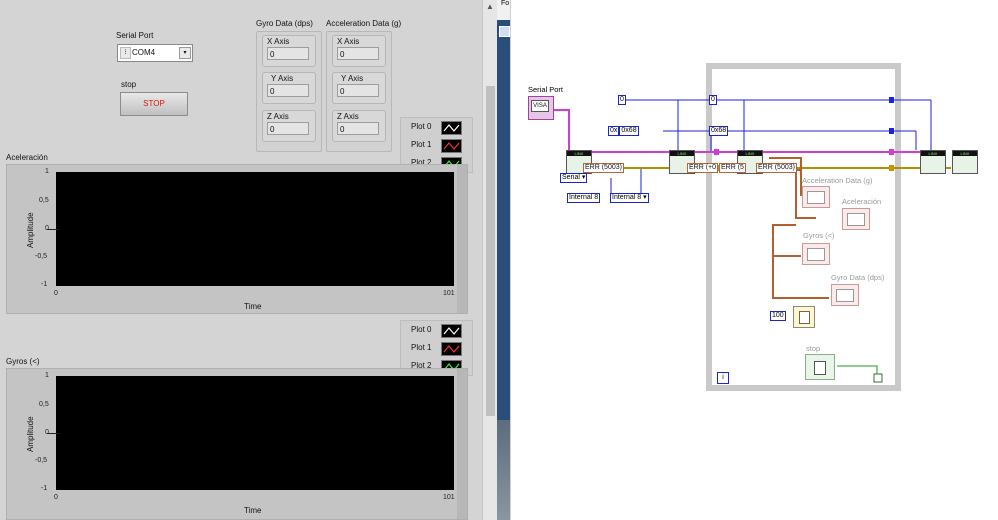 Image resolution: width=998 pixels, height=520 pixels. Describe the element at coordinates (490, 251) in the screenshot. I see `scrollbar-thumb` at that location.